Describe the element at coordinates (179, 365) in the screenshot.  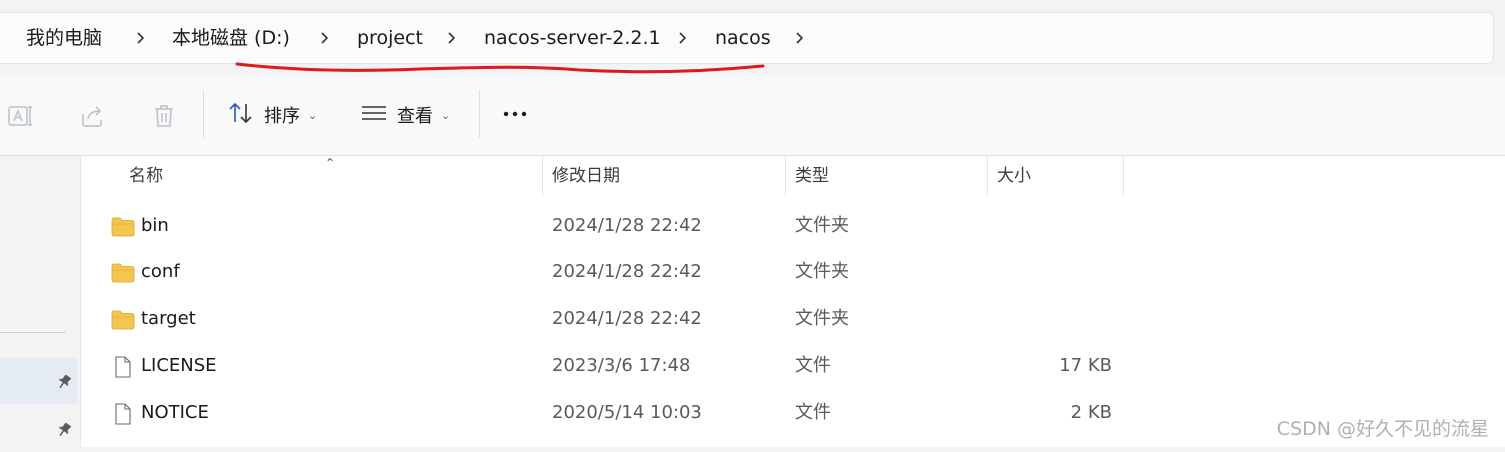
I see `file-name: LICENSE` at that location.